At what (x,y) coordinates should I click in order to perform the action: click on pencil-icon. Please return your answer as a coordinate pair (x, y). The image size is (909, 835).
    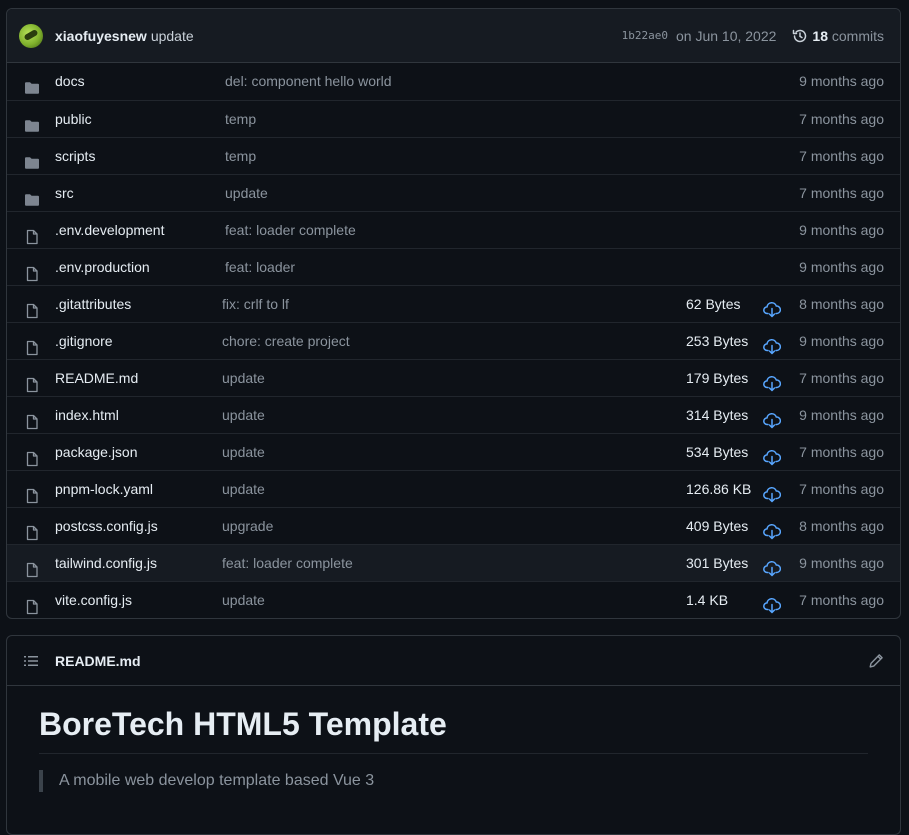
    Looking at the image, I should click on (876, 661).